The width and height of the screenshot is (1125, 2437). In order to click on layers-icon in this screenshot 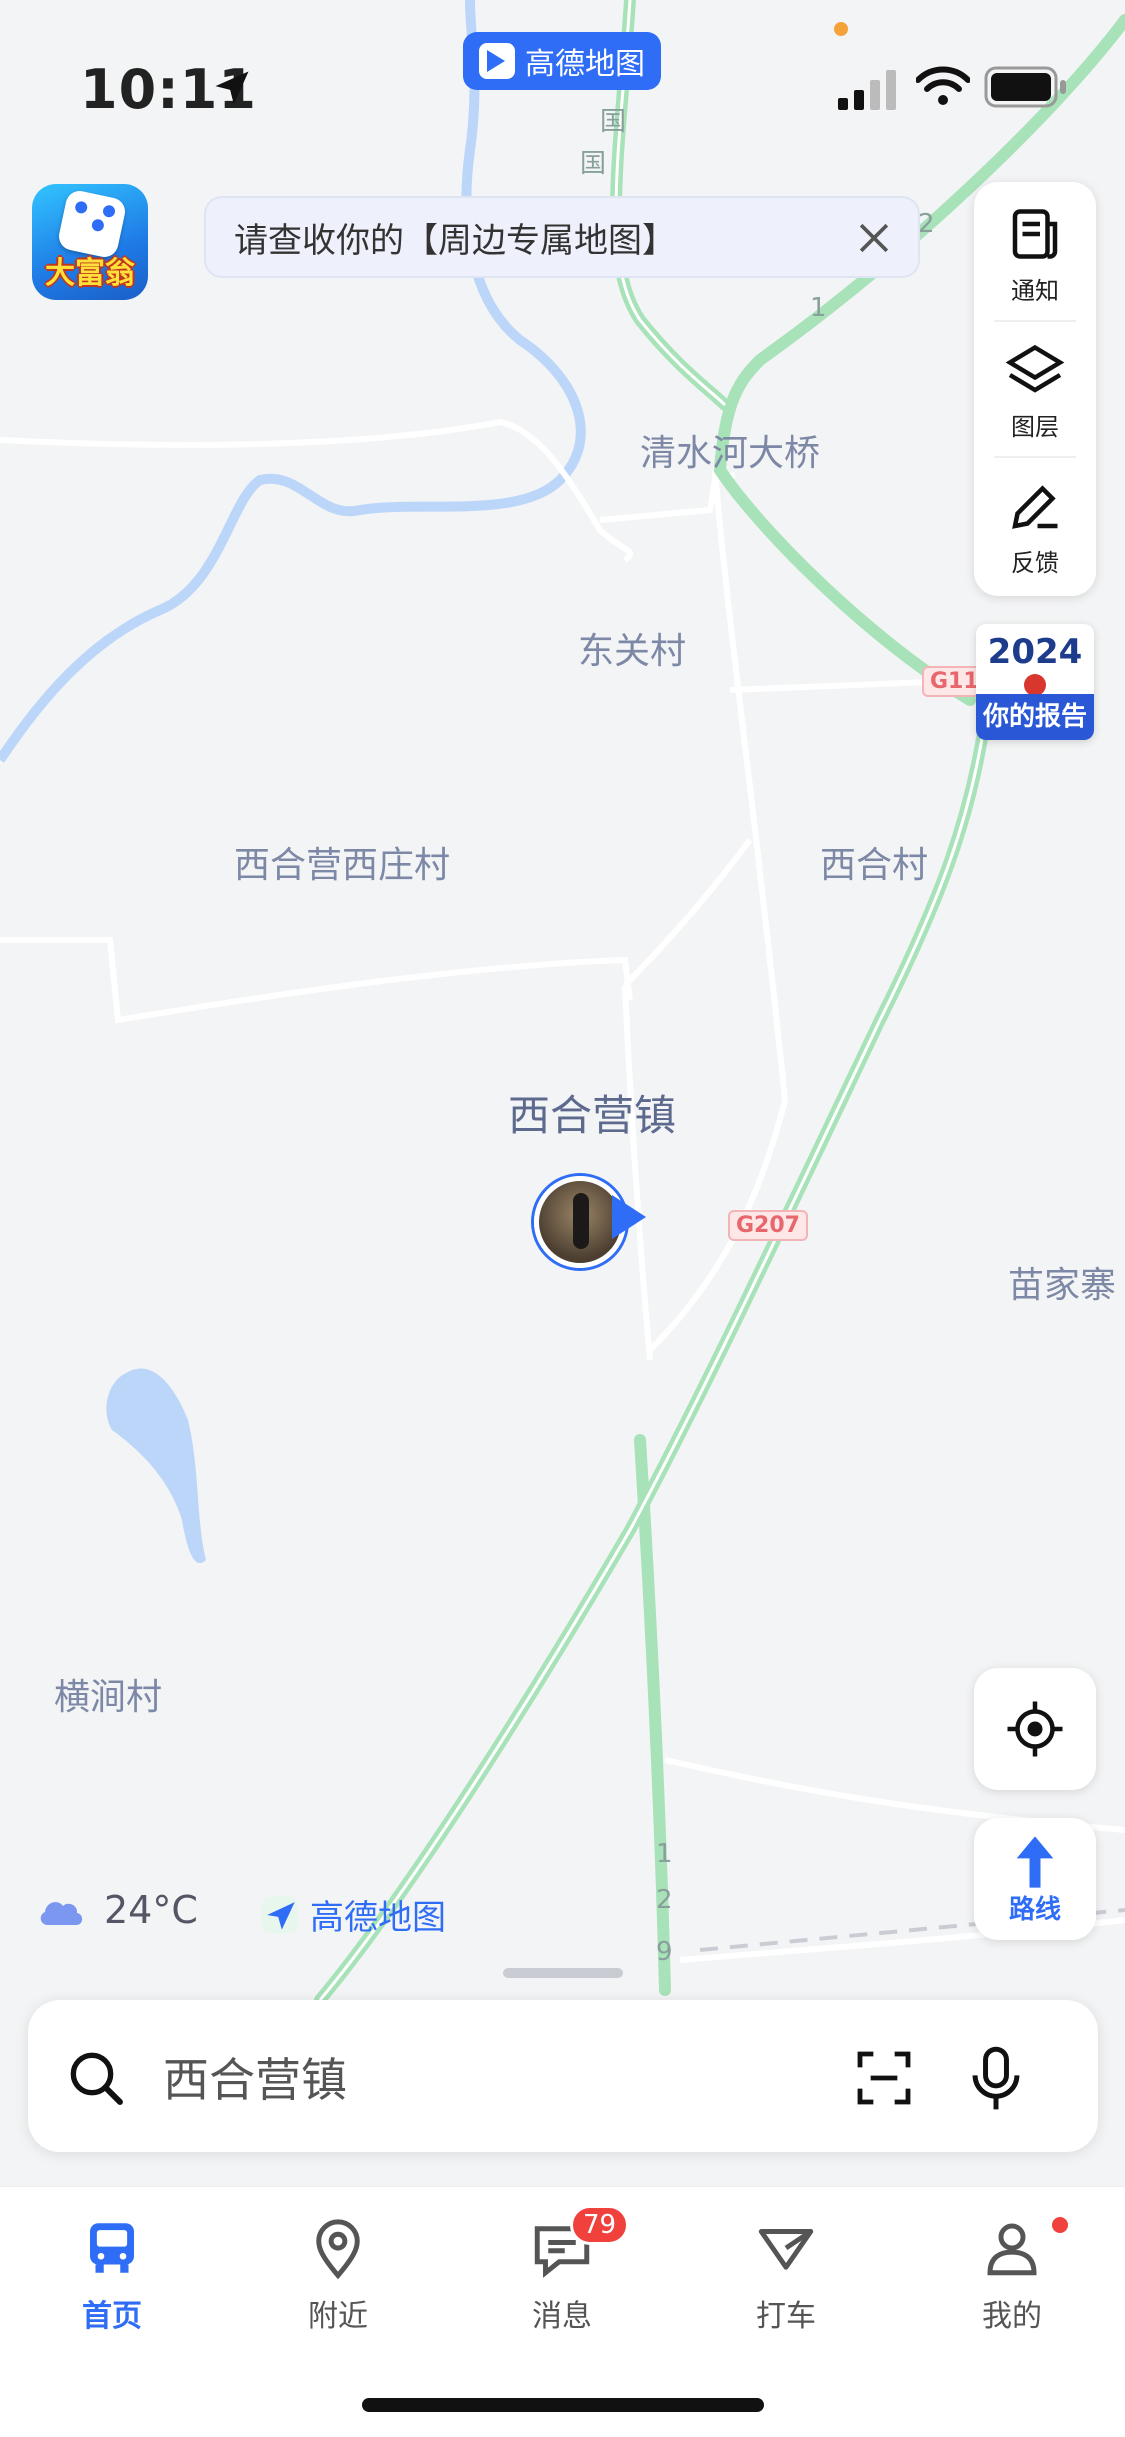, I will do `click(1035, 368)`.